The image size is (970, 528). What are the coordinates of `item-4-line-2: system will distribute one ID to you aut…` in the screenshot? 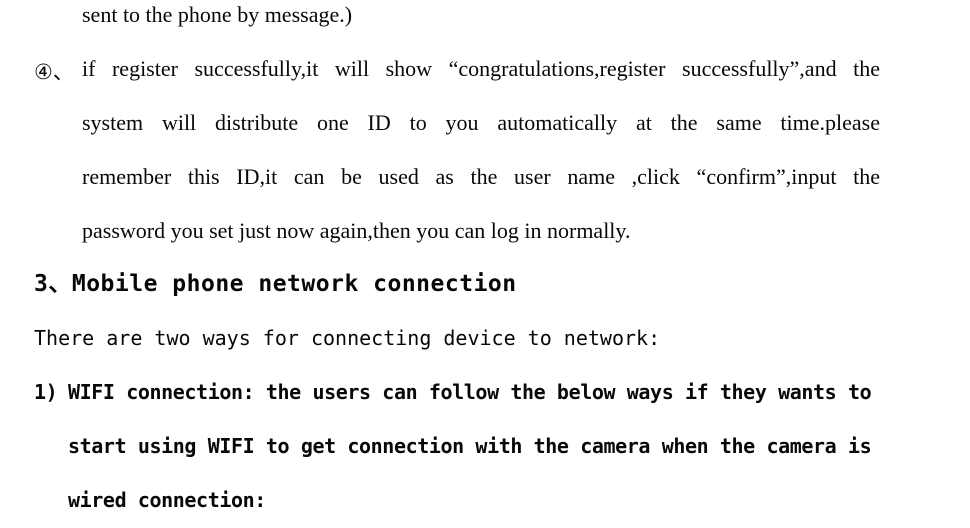 It's located at (481, 122).